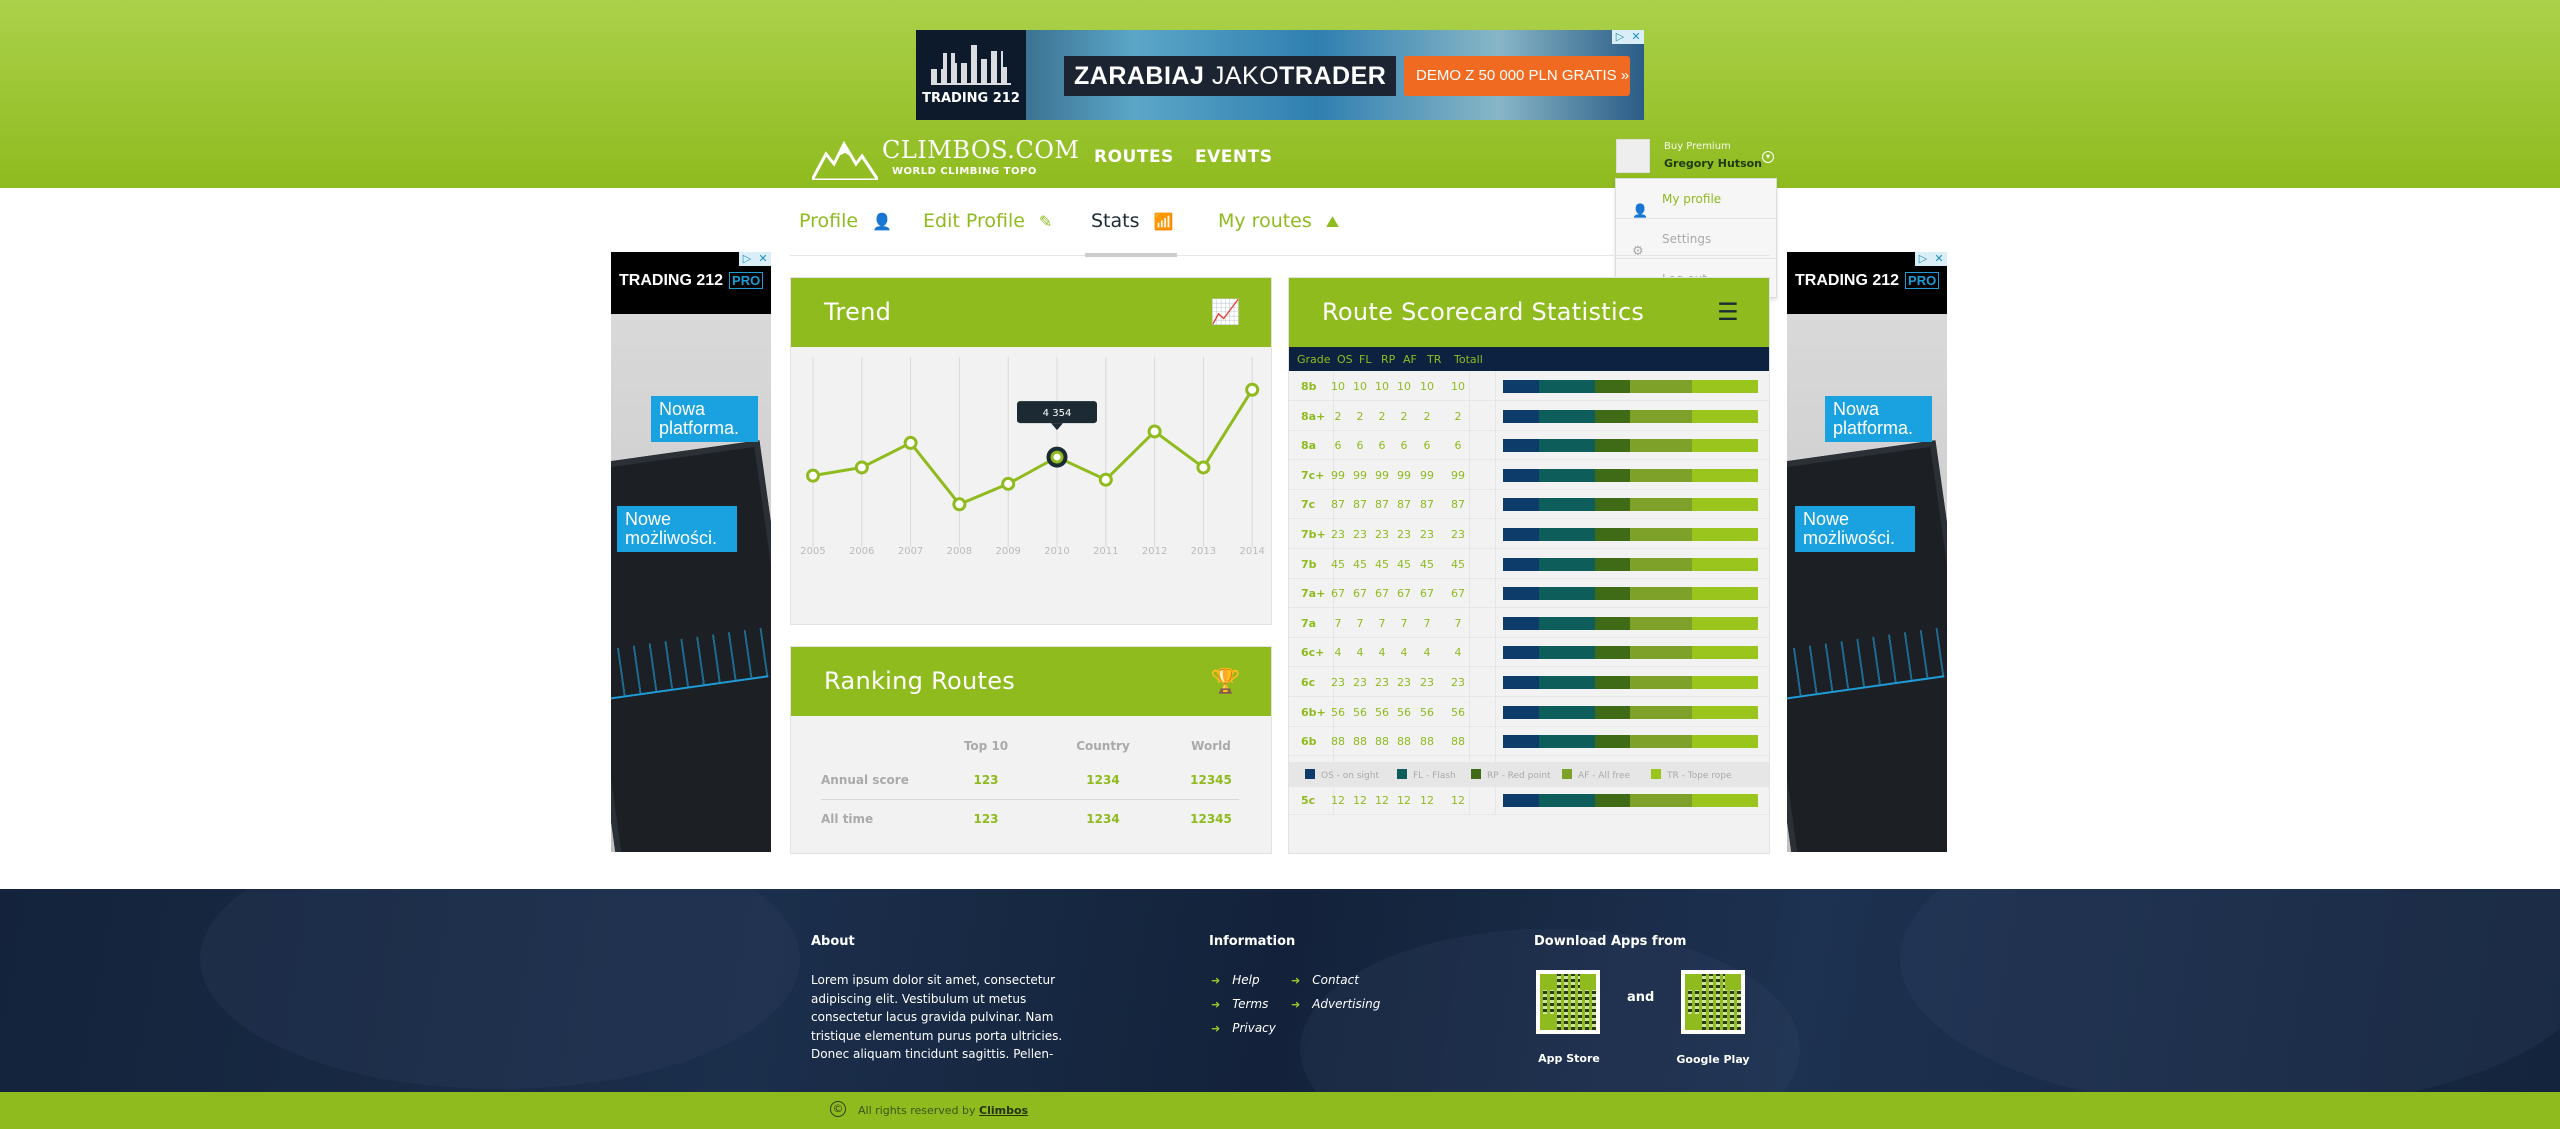 This screenshot has height=1129, width=2560. I want to click on dropdown-my-profile: 👤 My profile, so click(1696, 199).